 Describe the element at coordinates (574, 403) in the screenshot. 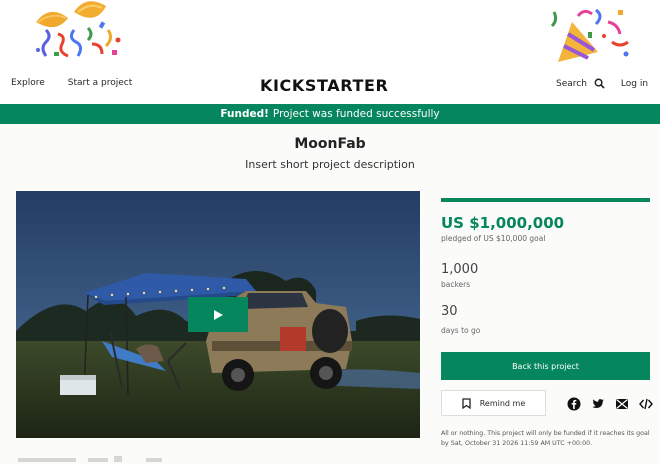

I see `facebook-icon` at that location.